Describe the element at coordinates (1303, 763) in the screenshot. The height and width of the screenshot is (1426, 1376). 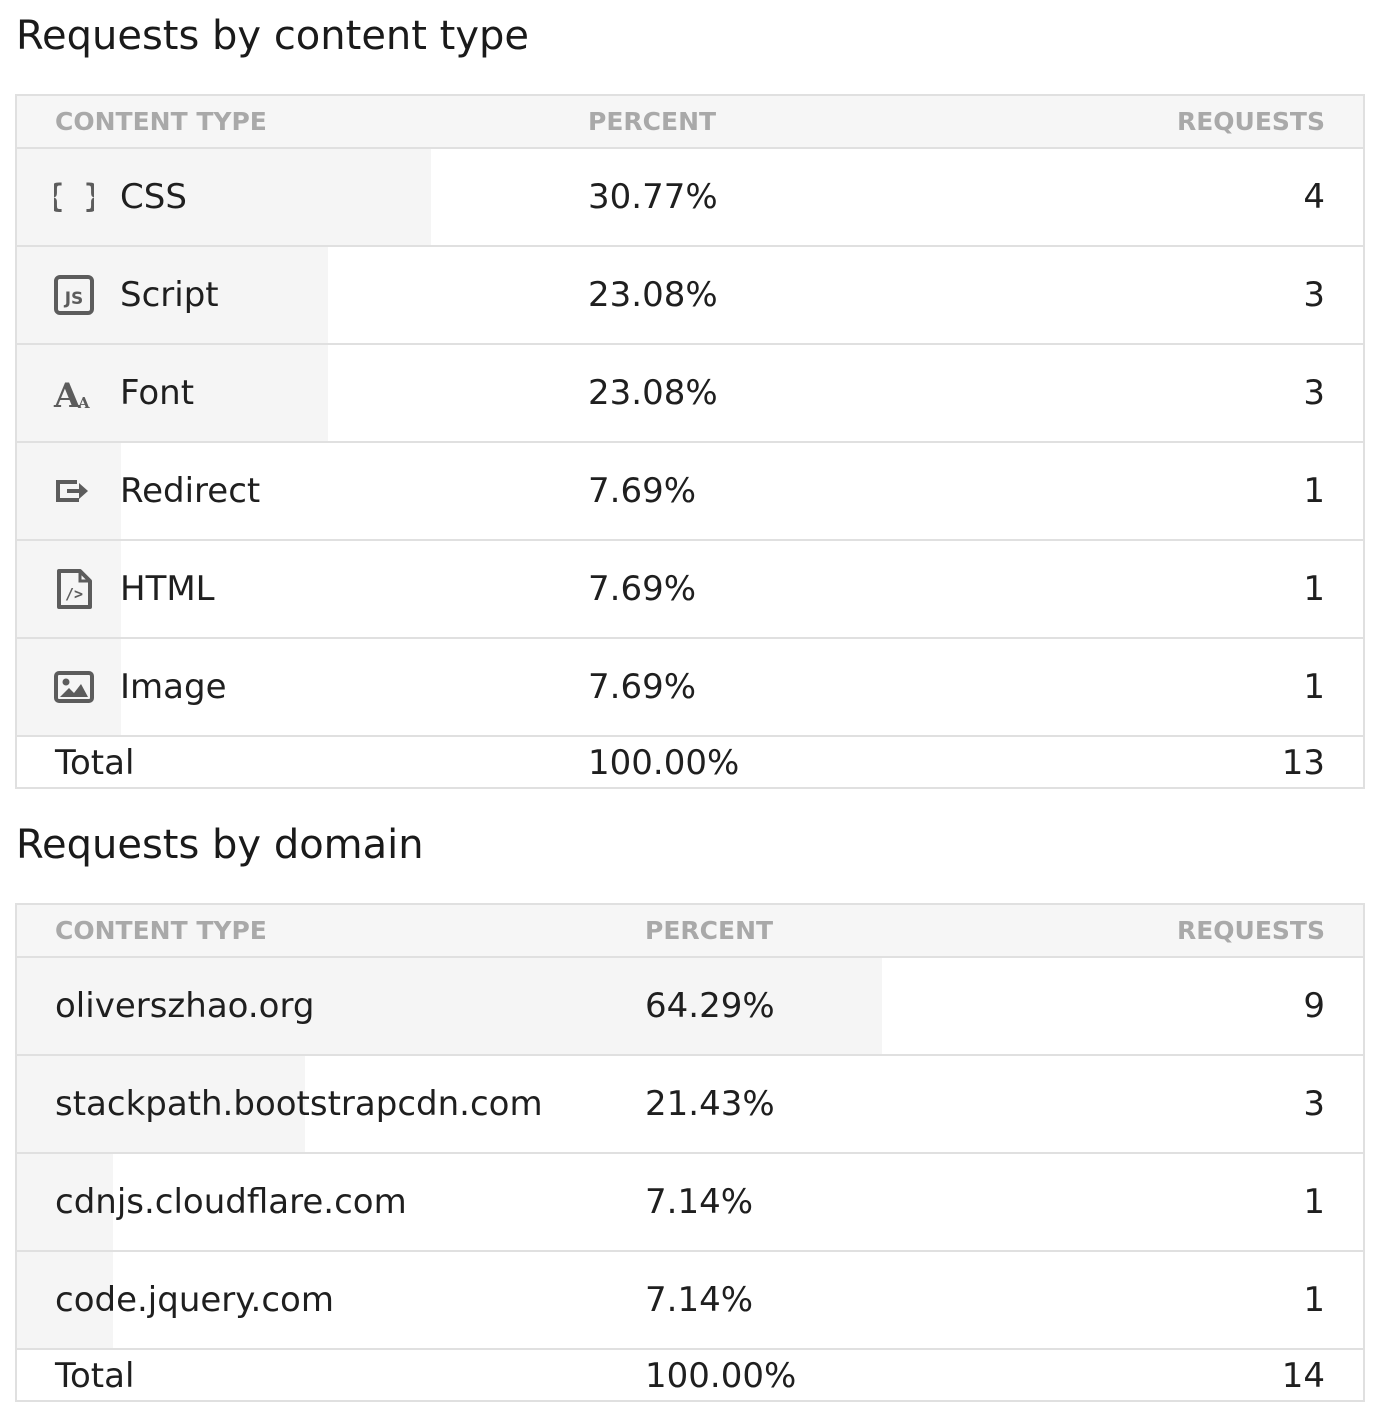
I see `total-requests: 13` at that location.